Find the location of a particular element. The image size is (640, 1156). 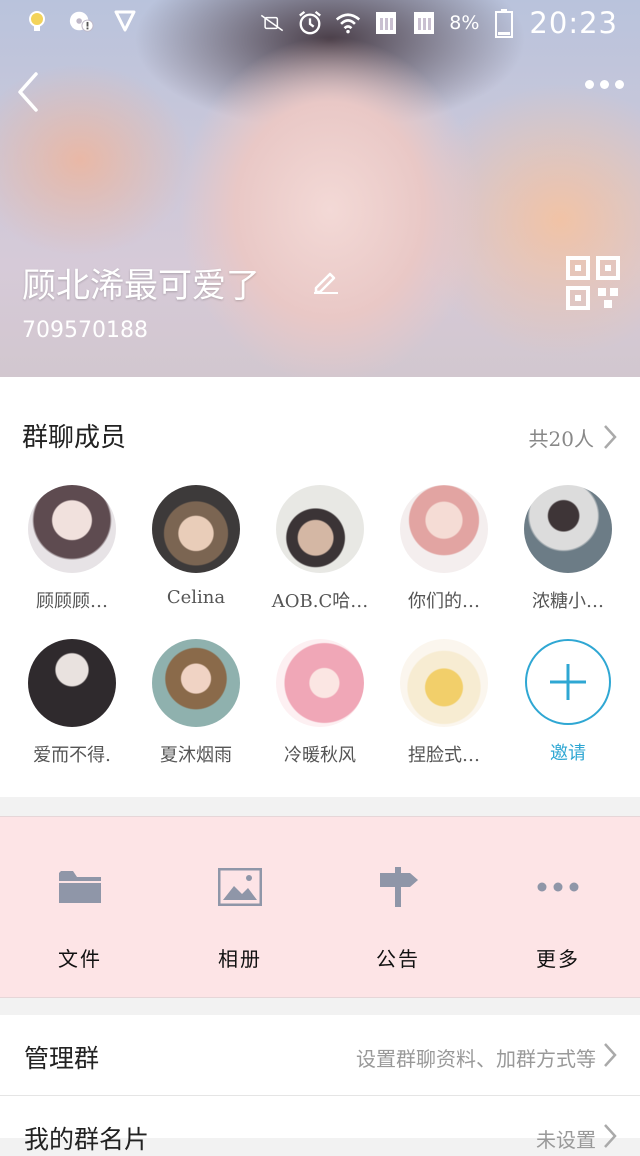

battery-icon is located at coordinates (504, 23).